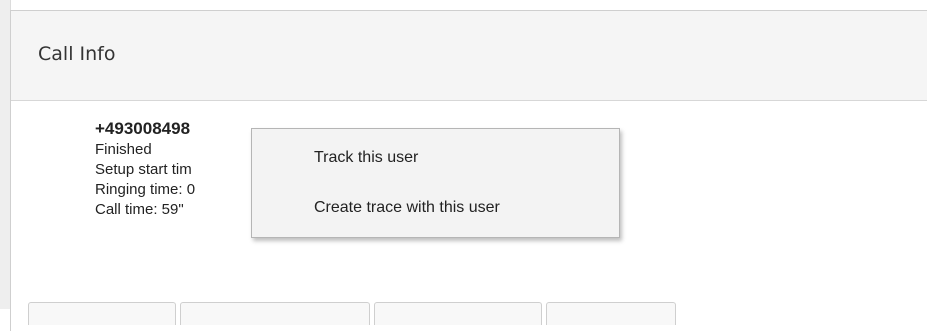  I want to click on tab-bar, so click(477, 313).